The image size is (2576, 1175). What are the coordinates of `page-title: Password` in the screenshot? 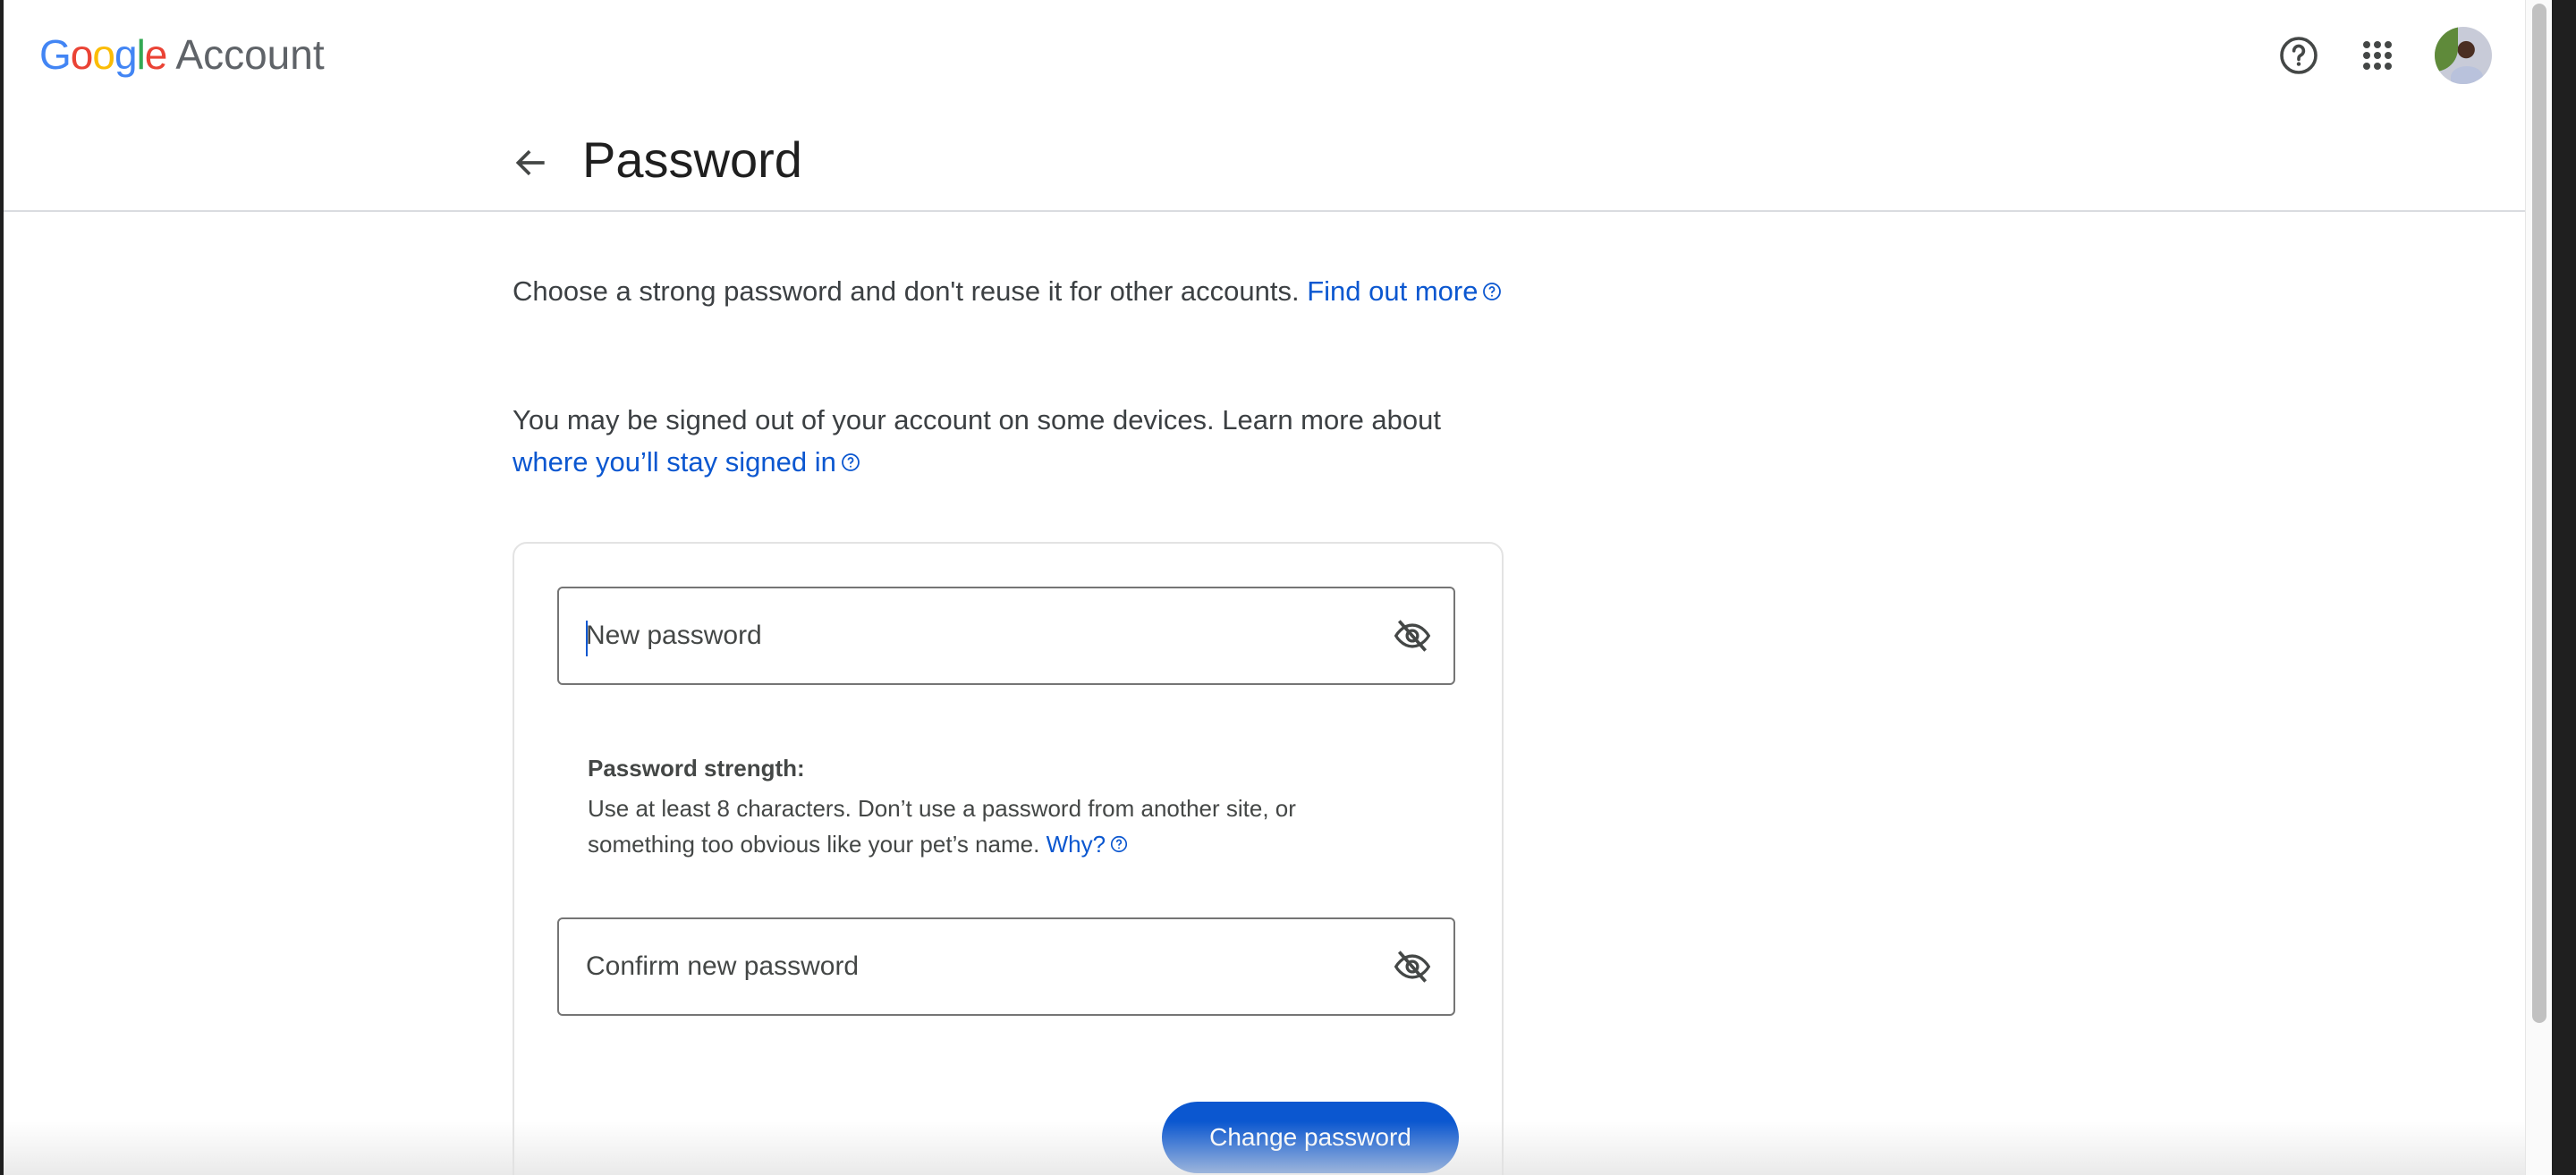 It's located at (692, 159).